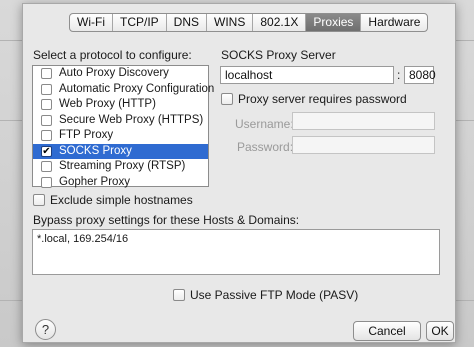 The image size is (474, 347). Describe the element at coordinates (334, 22) in the screenshot. I see `tab-proxies: Proxies` at that location.